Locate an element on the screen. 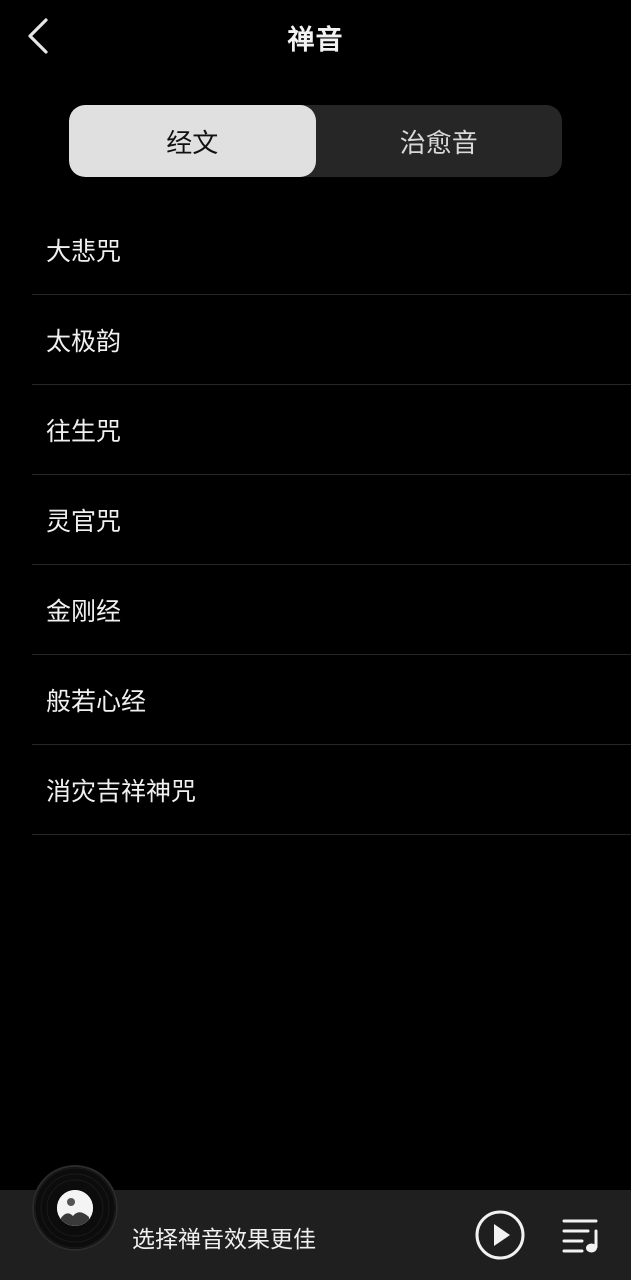  play-button is located at coordinates (500, 1235).